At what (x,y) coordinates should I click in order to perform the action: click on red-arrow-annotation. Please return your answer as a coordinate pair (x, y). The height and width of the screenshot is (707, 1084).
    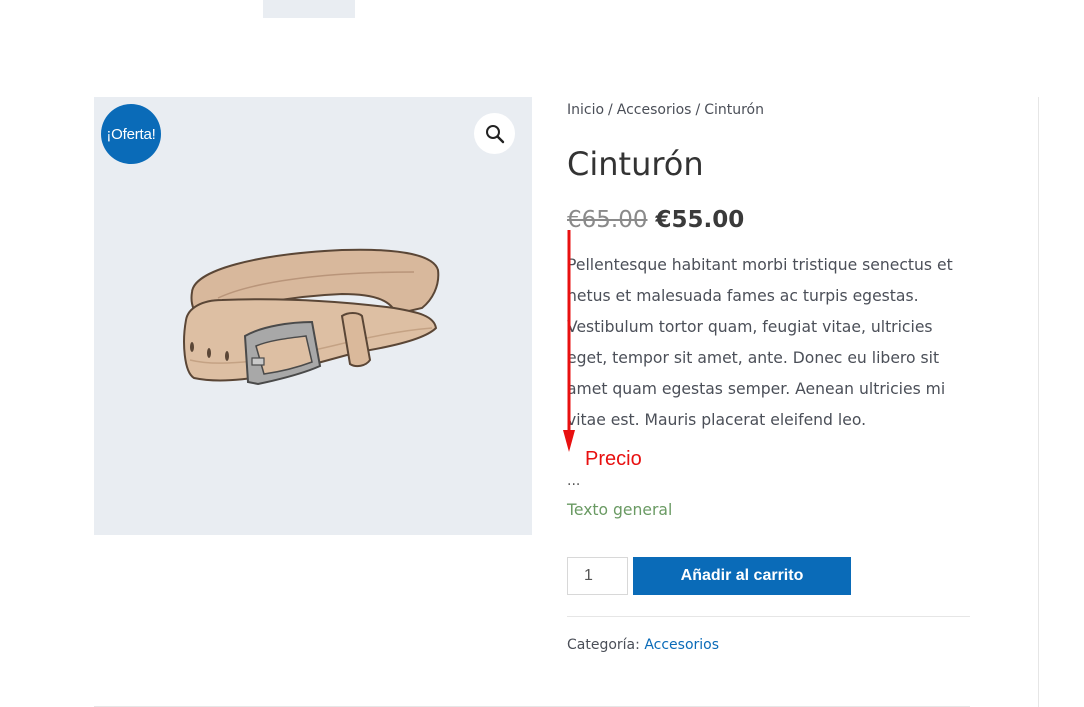
    Looking at the image, I should click on (569, 341).